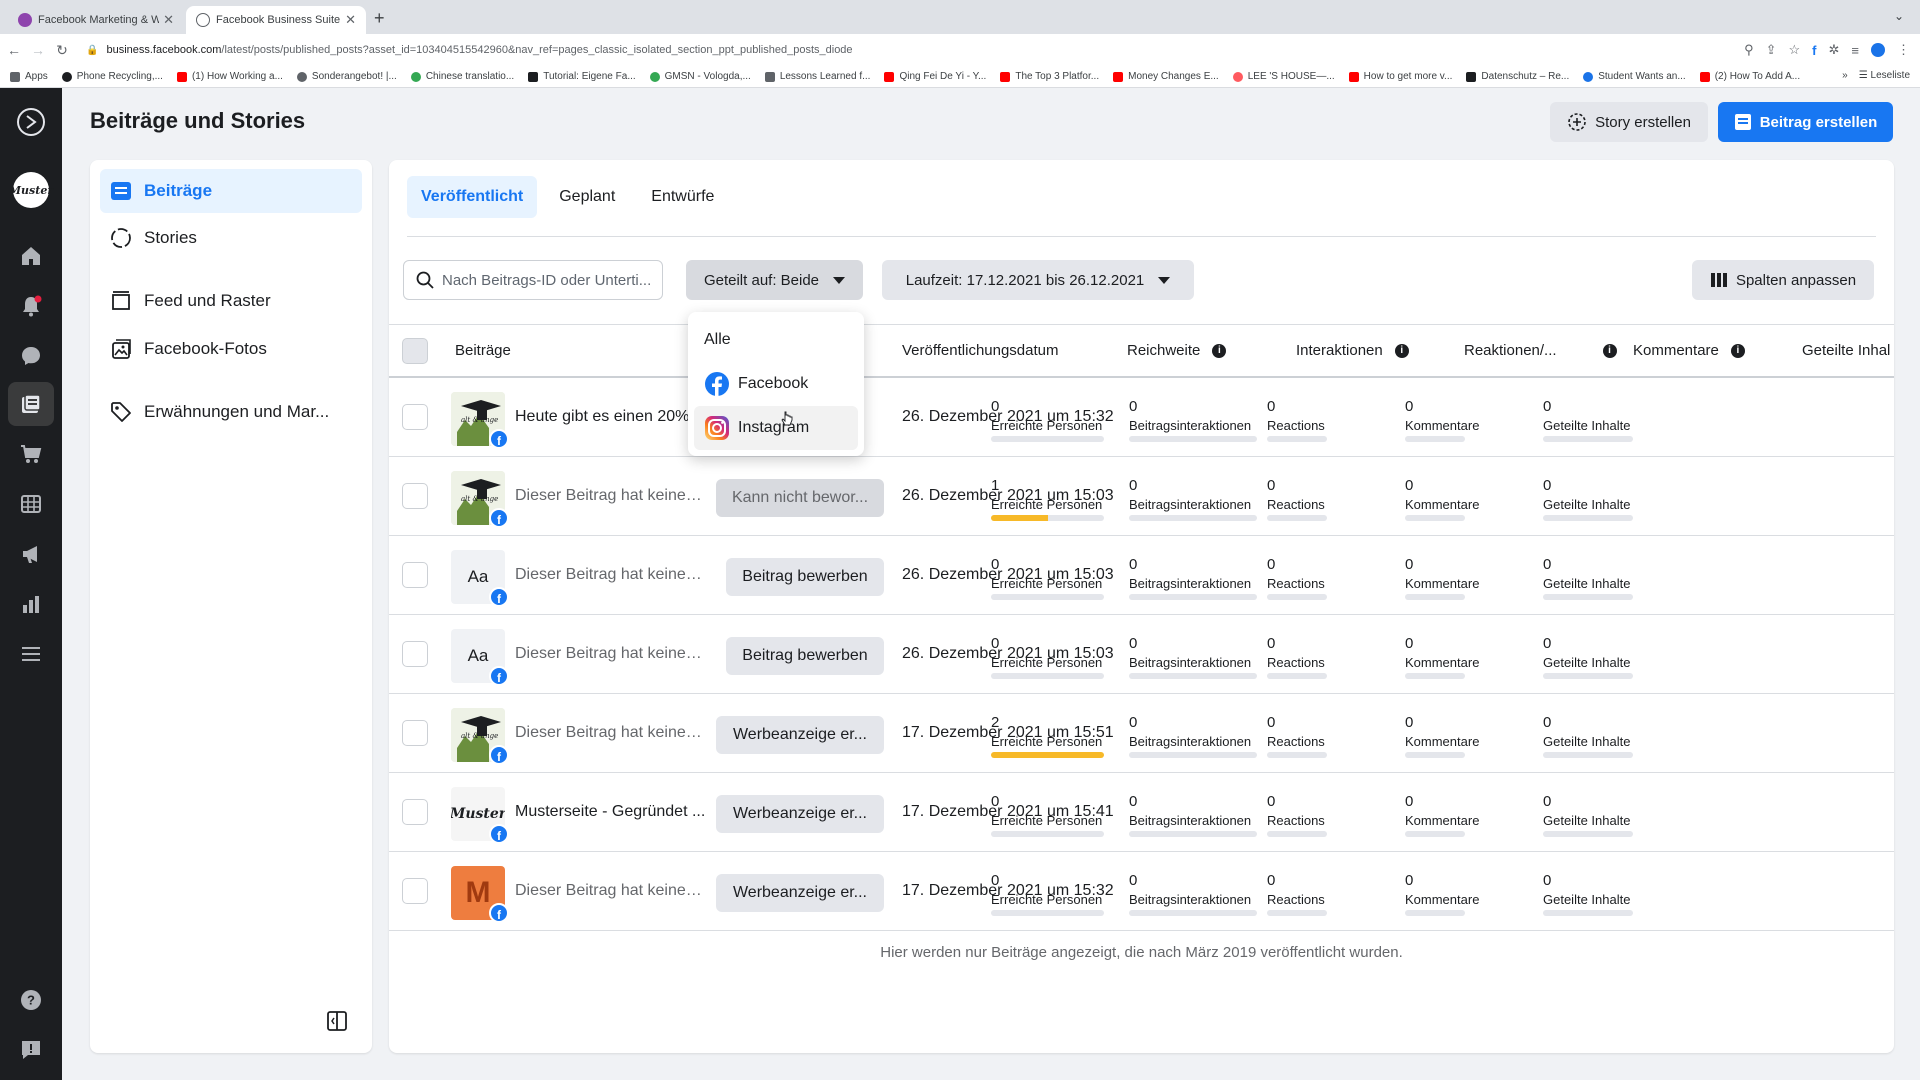 The image size is (1920, 1080). I want to click on media-icon: ≡, so click(1855, 50).